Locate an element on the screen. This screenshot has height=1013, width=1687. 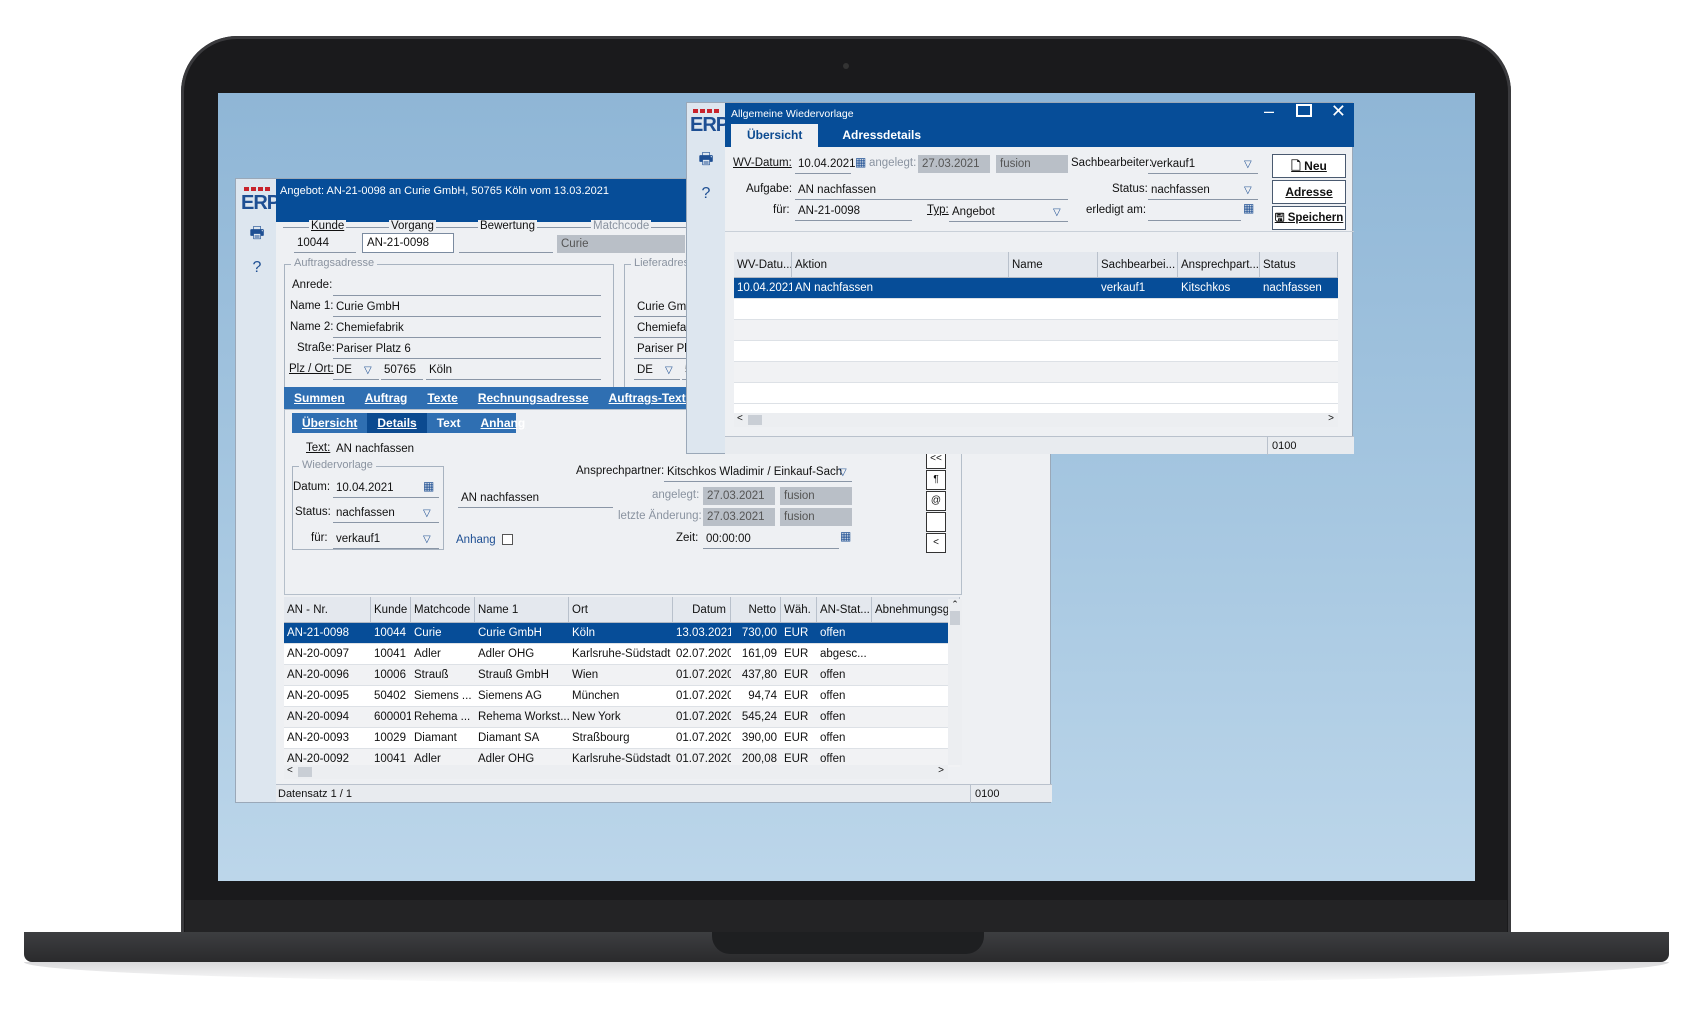
column-header: Status is located at coordinates (1299, 264).